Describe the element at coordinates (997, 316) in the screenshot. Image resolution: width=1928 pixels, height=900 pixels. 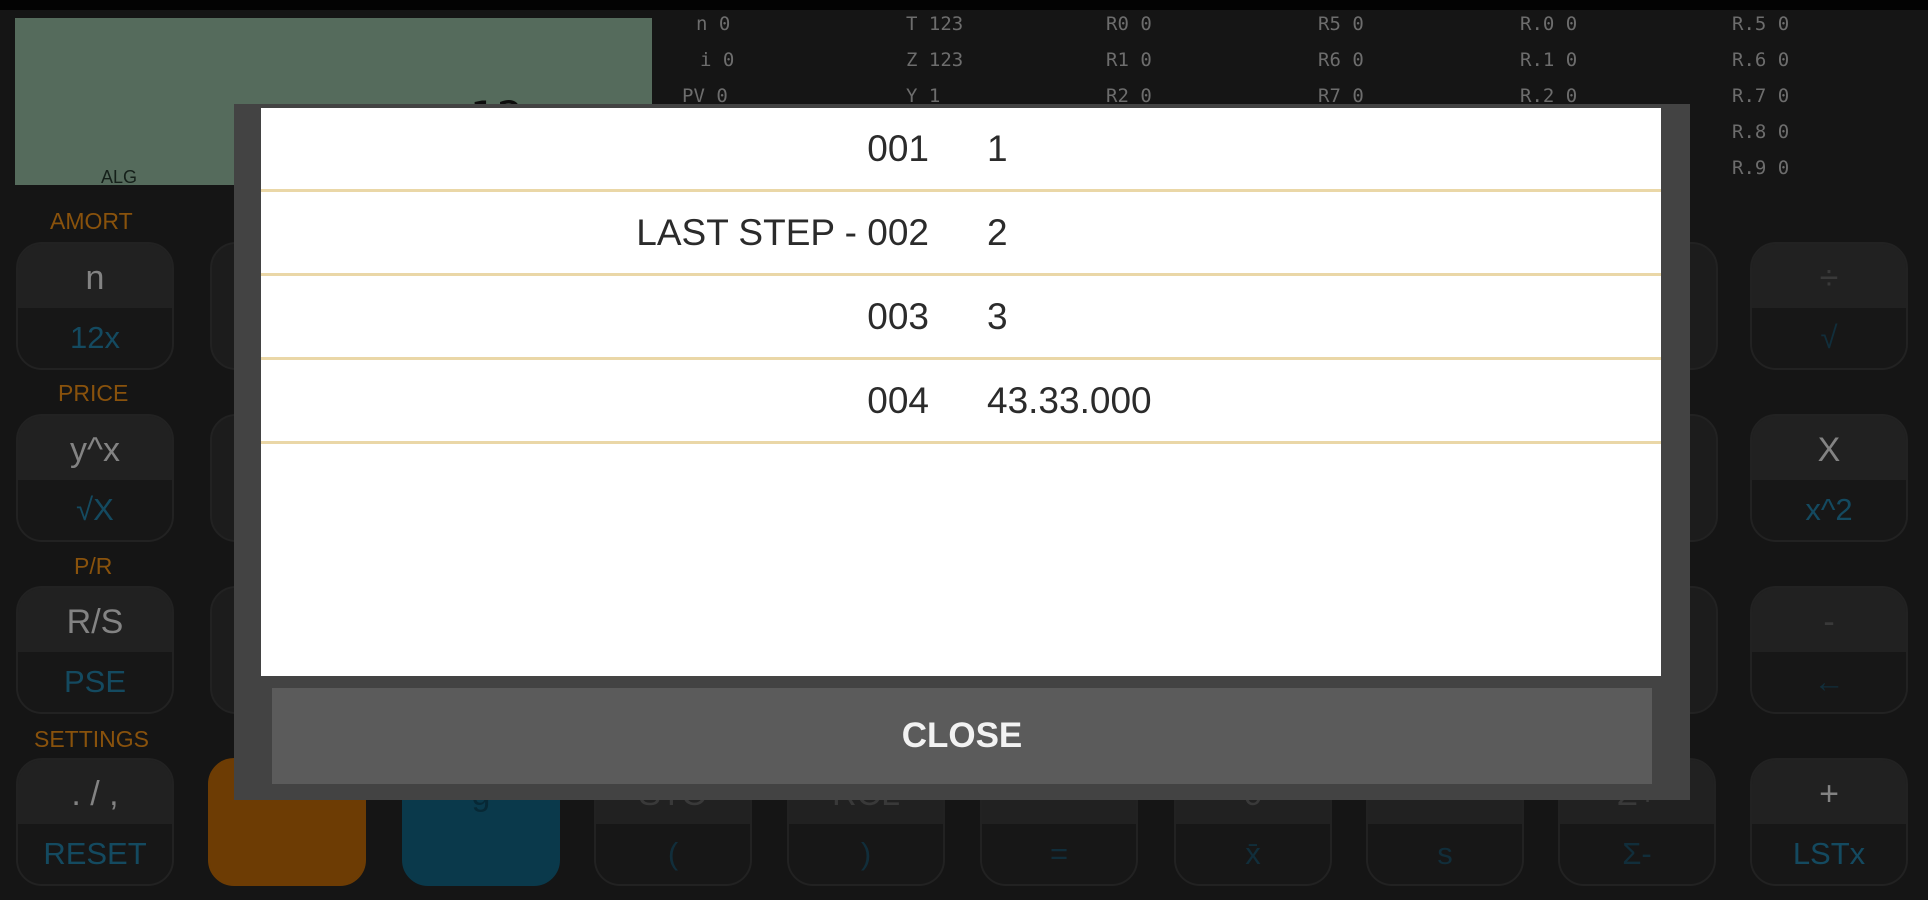
I see `step-value: 3` at that location.